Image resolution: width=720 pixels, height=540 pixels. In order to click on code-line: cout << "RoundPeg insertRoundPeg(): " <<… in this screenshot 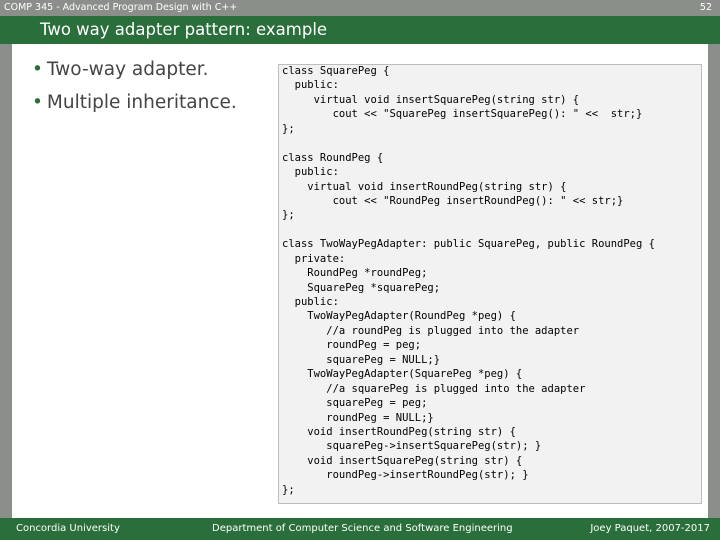, I will do `click(453, 200)`.